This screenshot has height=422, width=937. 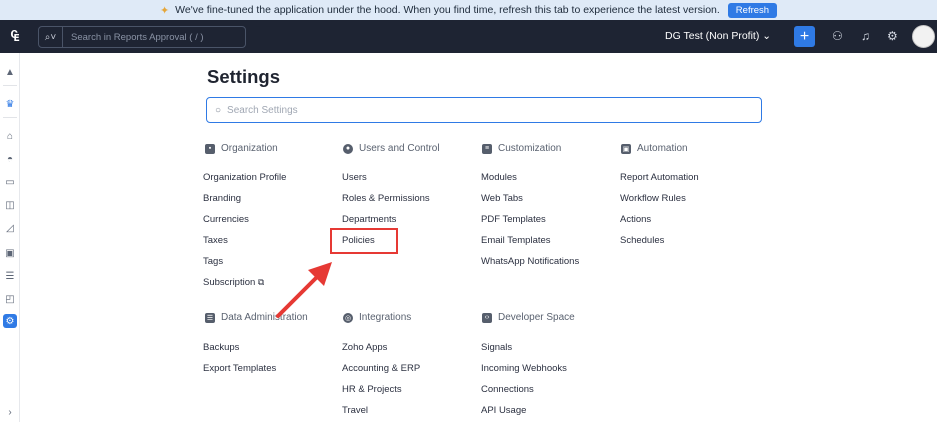 What do you see at coordinates (249, 148) in the screenshot?
I see `section-title: Organization` at bounding box center [249, 148].